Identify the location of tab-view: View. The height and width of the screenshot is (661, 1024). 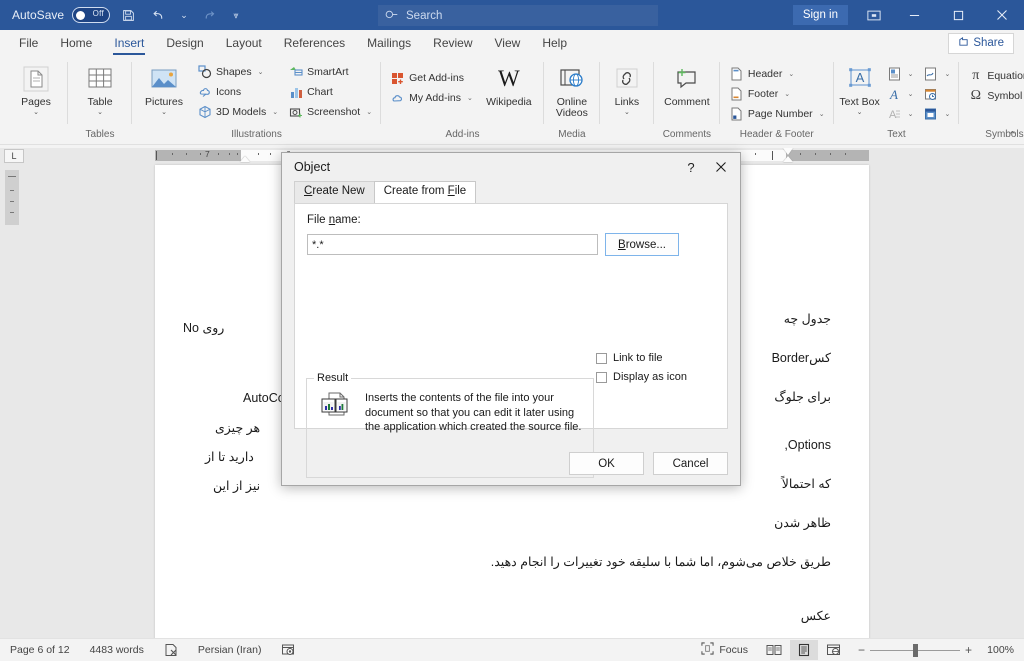
(508, 43).